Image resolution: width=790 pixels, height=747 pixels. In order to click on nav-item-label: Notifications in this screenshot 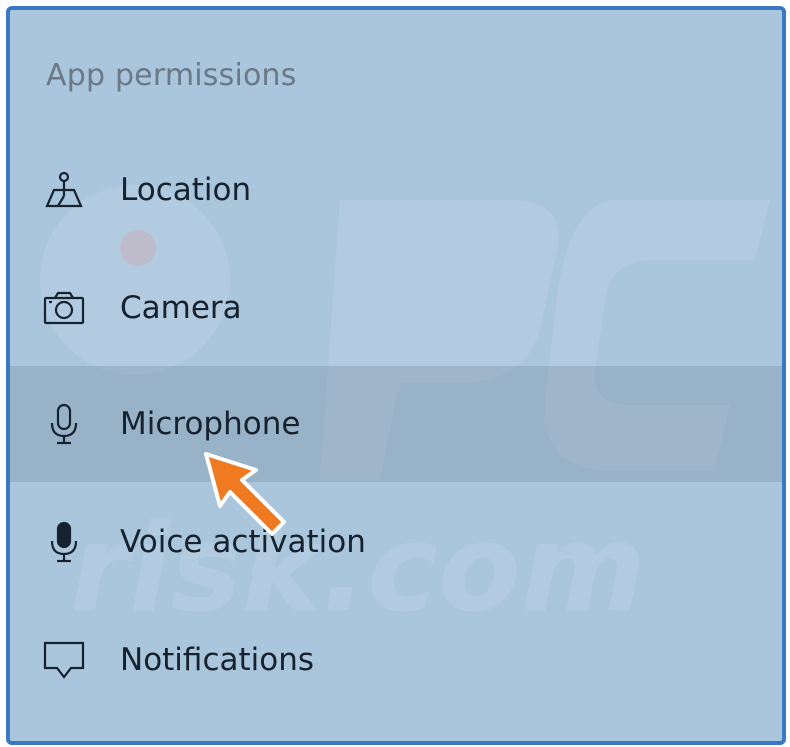, I will do `click(217, 660)`.